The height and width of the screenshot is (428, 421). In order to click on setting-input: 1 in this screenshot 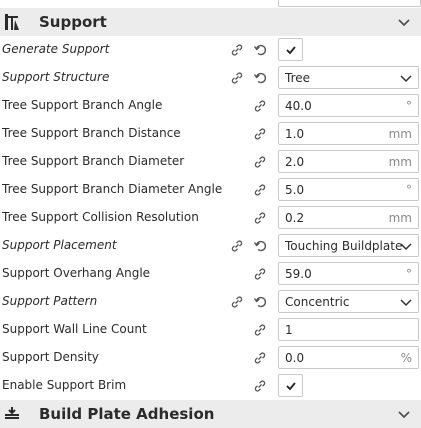, I will do `click(348, 329)`.